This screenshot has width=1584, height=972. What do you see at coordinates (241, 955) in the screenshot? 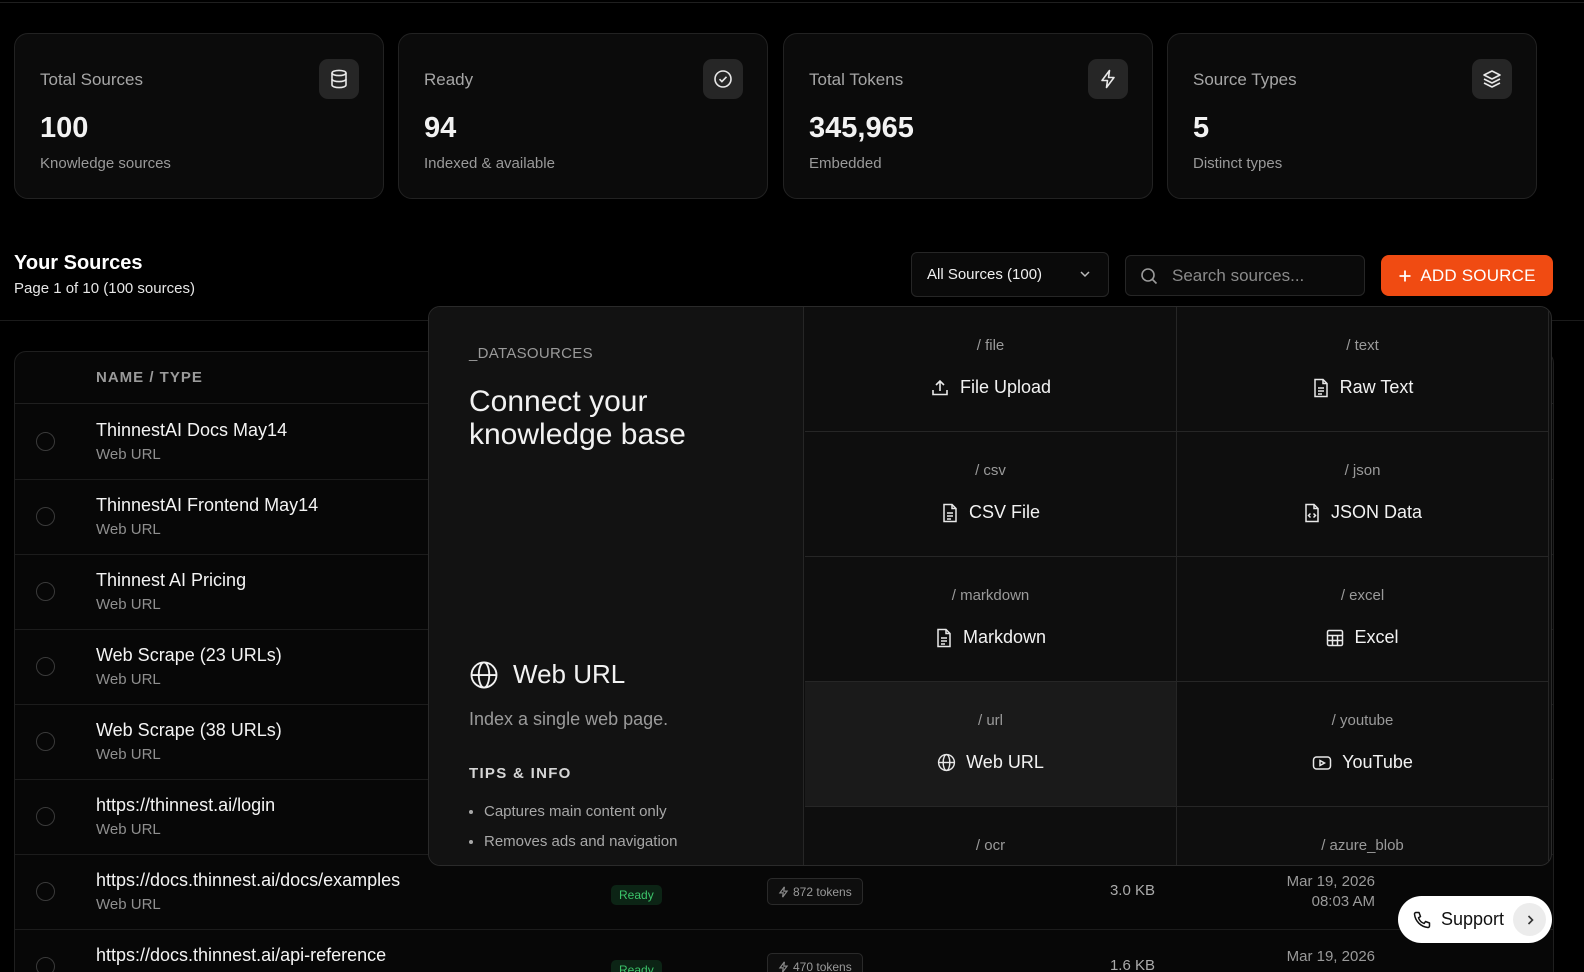
I see `source-name: https://docs.thinnest.ai/api-reference` at bounding box center [241, 955].